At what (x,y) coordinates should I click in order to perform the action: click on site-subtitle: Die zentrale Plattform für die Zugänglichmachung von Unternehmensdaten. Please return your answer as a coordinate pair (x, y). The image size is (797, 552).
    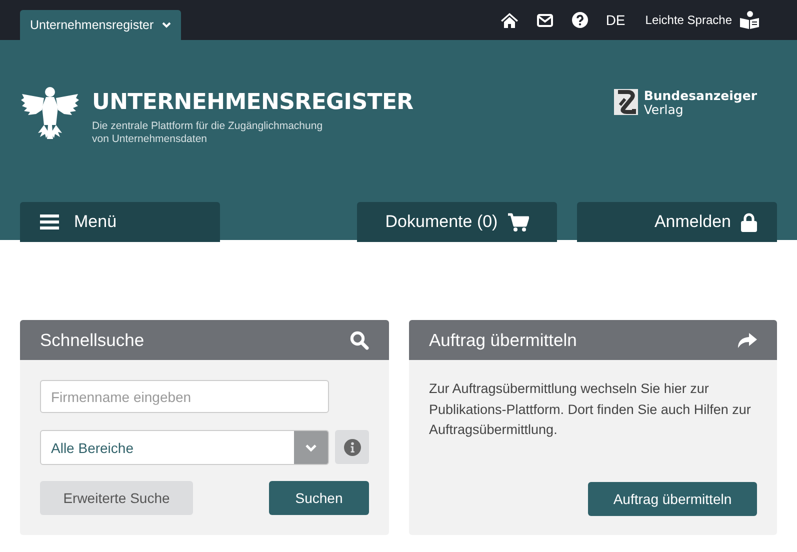
    Looking at the image, I should click on (208, 133).